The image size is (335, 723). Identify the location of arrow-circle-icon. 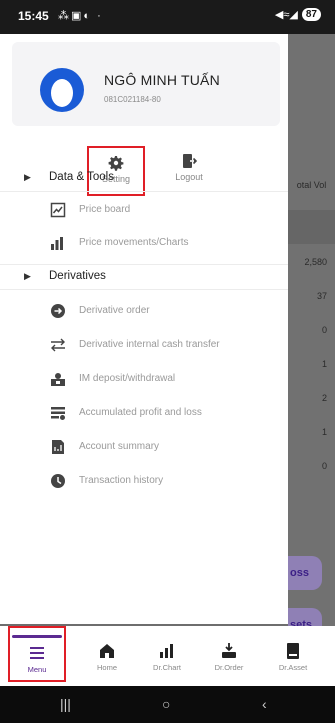
(58, 311).